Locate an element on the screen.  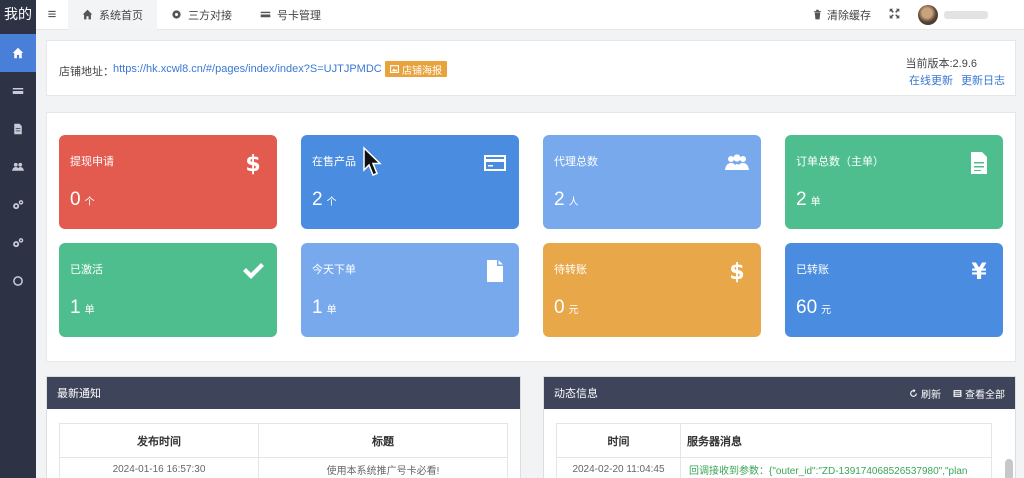
notice-title: 使用本系统推广号卡必看! is located at coordinates (383, 467).